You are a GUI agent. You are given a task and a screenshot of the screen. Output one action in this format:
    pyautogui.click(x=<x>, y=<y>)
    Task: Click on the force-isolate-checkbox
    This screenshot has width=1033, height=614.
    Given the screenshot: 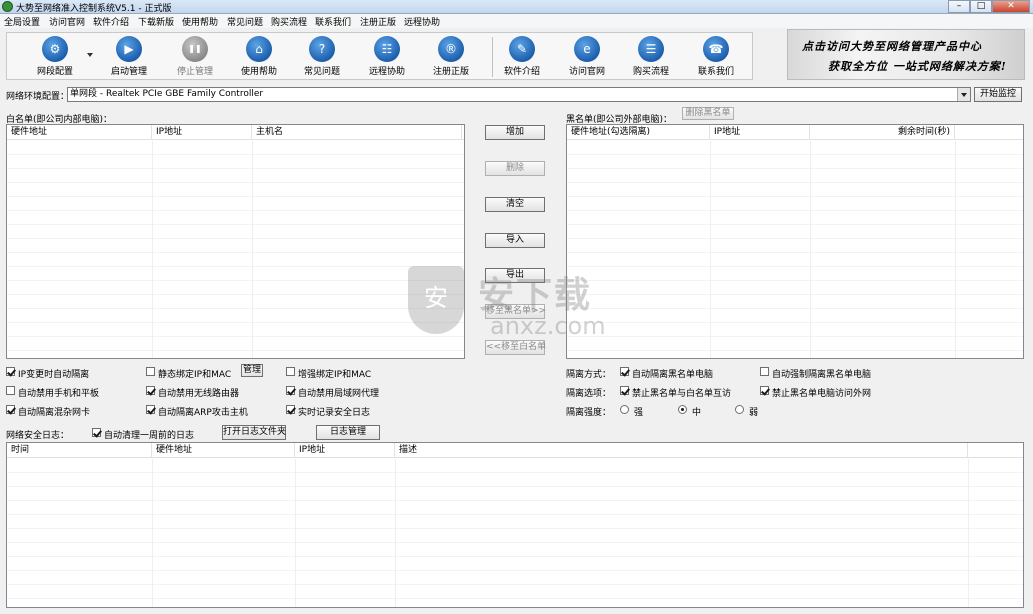 What is the action you would take?
    pyautogui.click(x=764, y=371)
    